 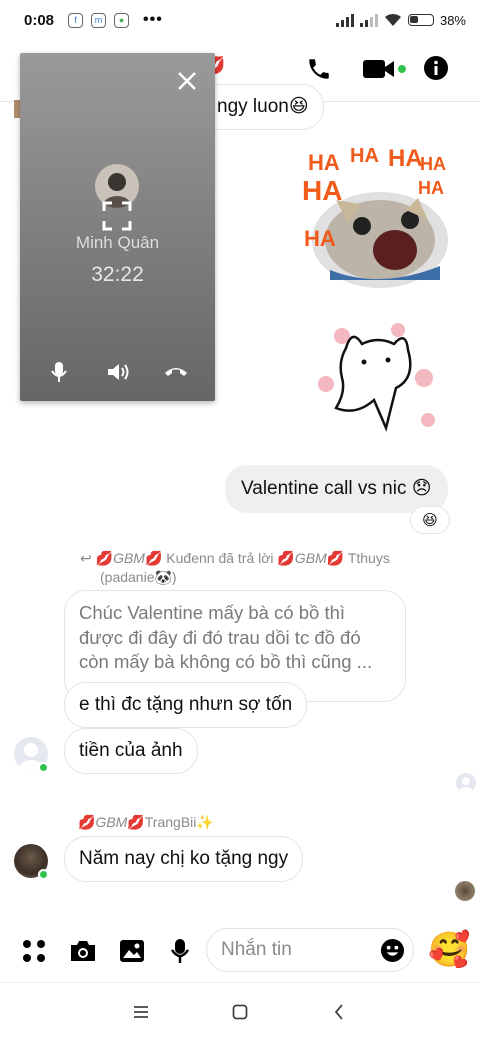 I want to click on home-icon, so click(x=240, y=1012).